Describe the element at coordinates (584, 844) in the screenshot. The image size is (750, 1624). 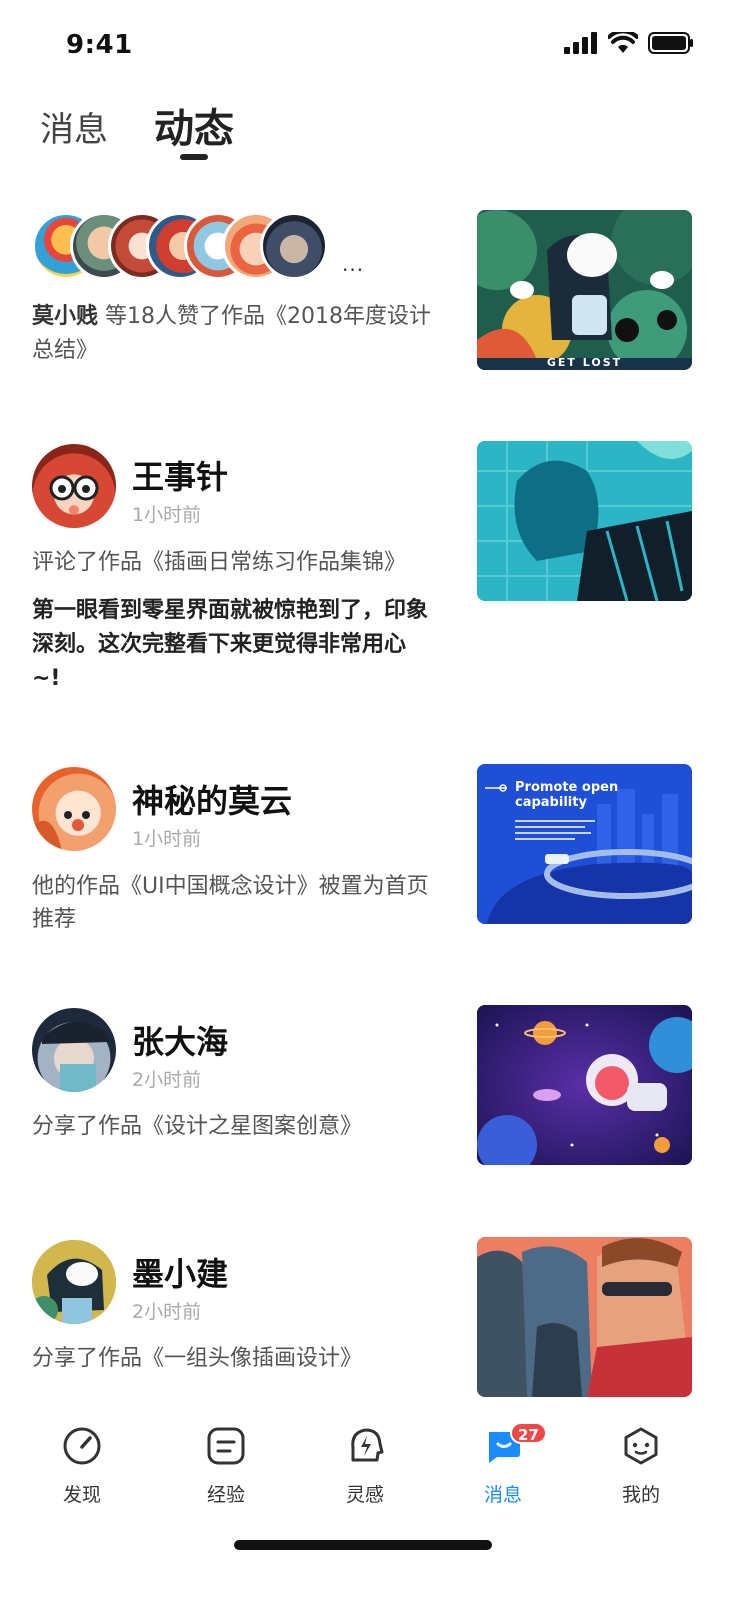
I see `artwork-thumbnail: Promote open capability` at that location.